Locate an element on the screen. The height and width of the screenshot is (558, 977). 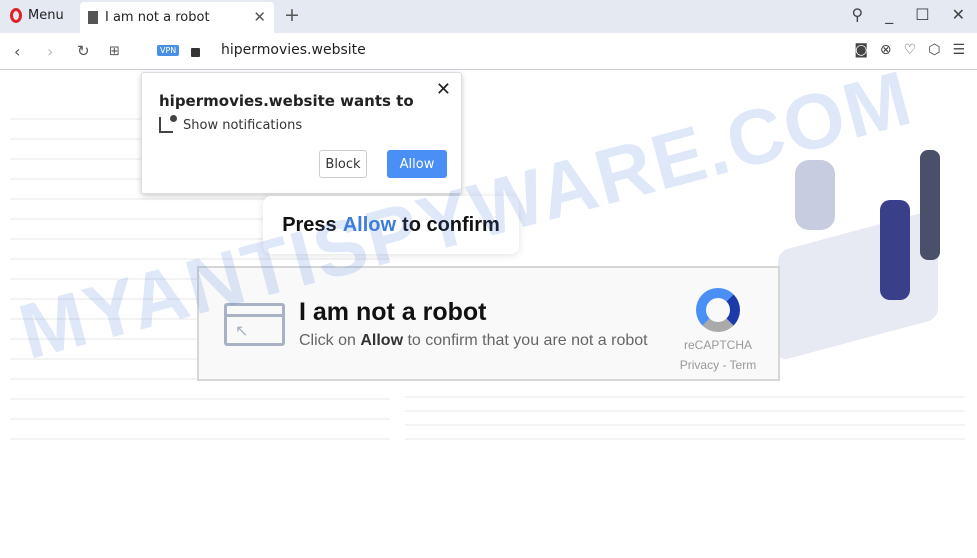
privacy-terms-links: Privacy - Term is located at coordinates (718, 365).